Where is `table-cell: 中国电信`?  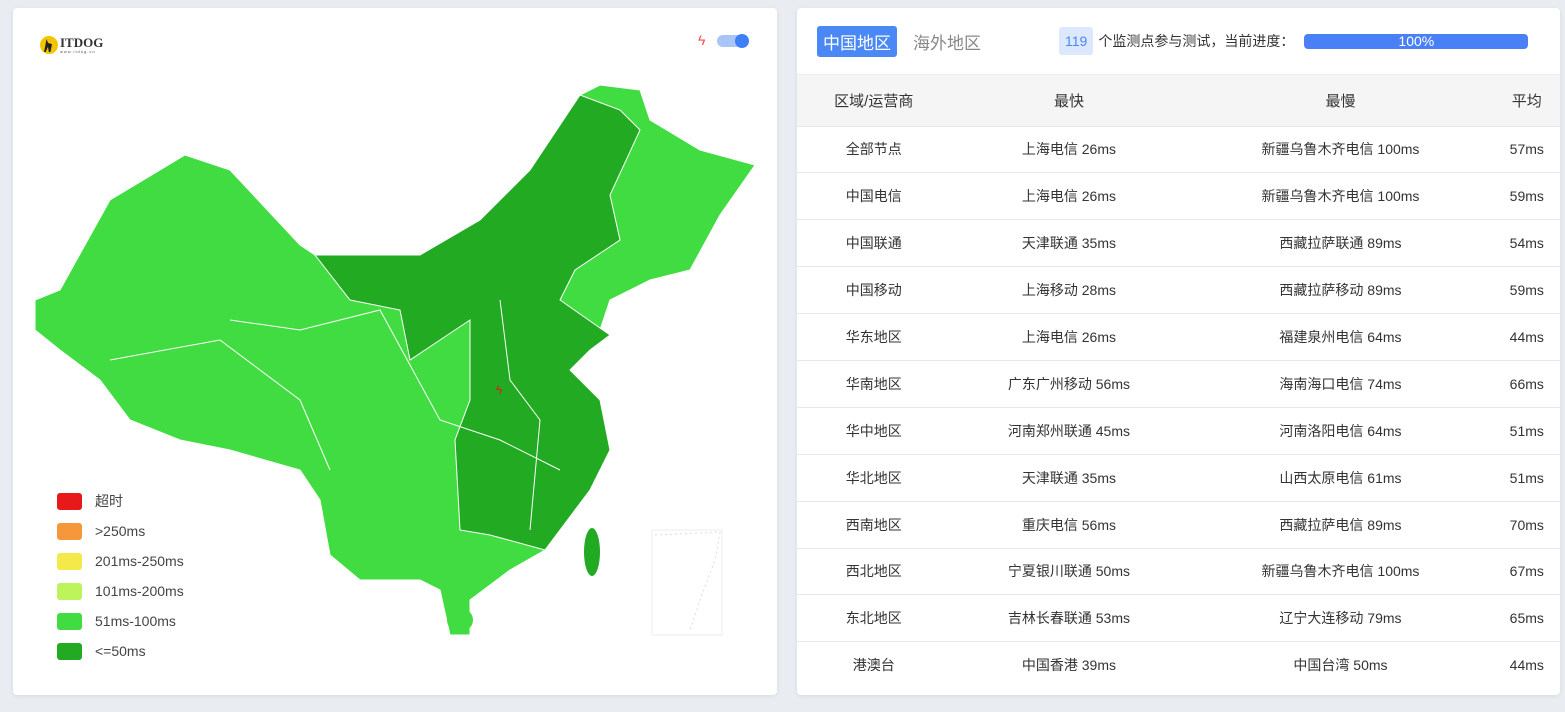
table-cell: 中国电信 is located at coordinates (874, 196).